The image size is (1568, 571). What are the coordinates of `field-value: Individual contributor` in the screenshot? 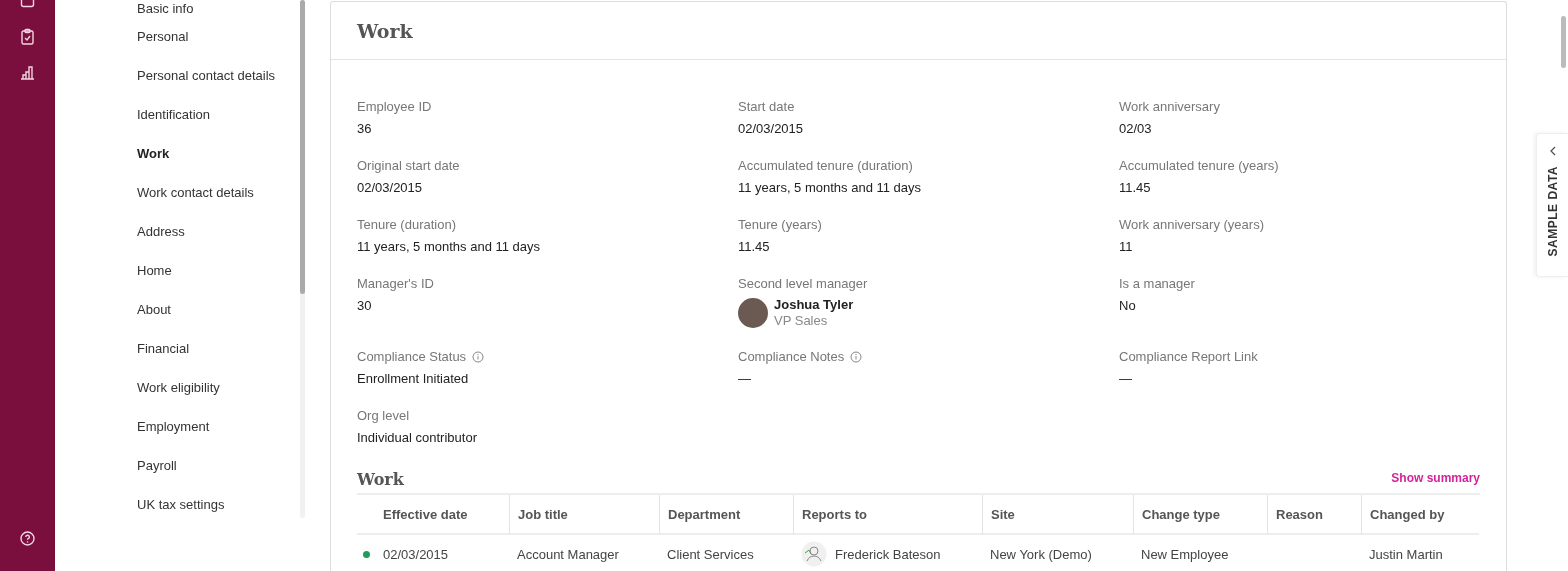 It's located at (417, 438).